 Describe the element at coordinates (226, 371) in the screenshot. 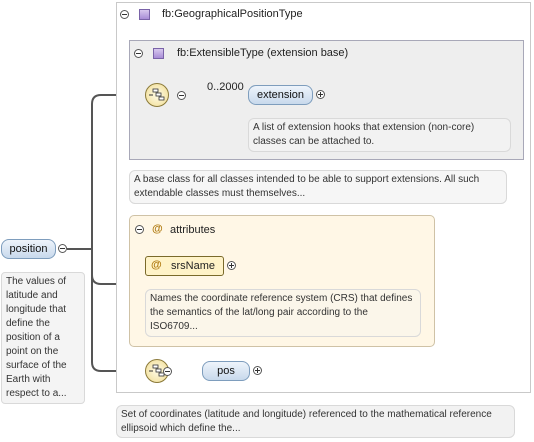

I see `pos-element: pos` at that location.